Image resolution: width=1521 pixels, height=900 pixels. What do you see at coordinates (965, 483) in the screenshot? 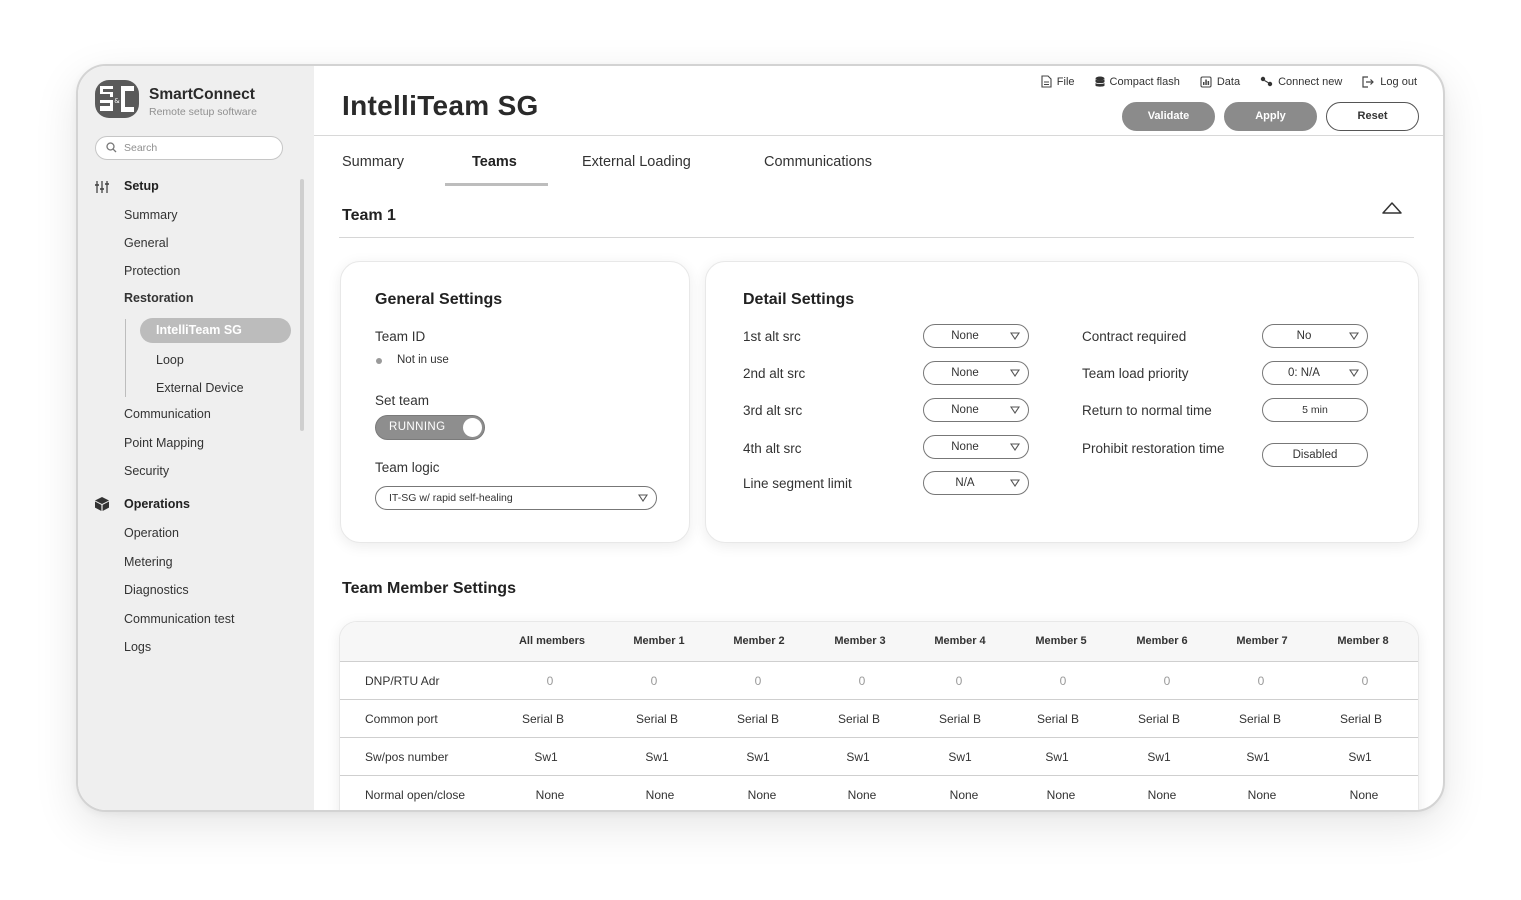
I see `line-segment-limit-value: N/A` at bounding box center [965, 483].